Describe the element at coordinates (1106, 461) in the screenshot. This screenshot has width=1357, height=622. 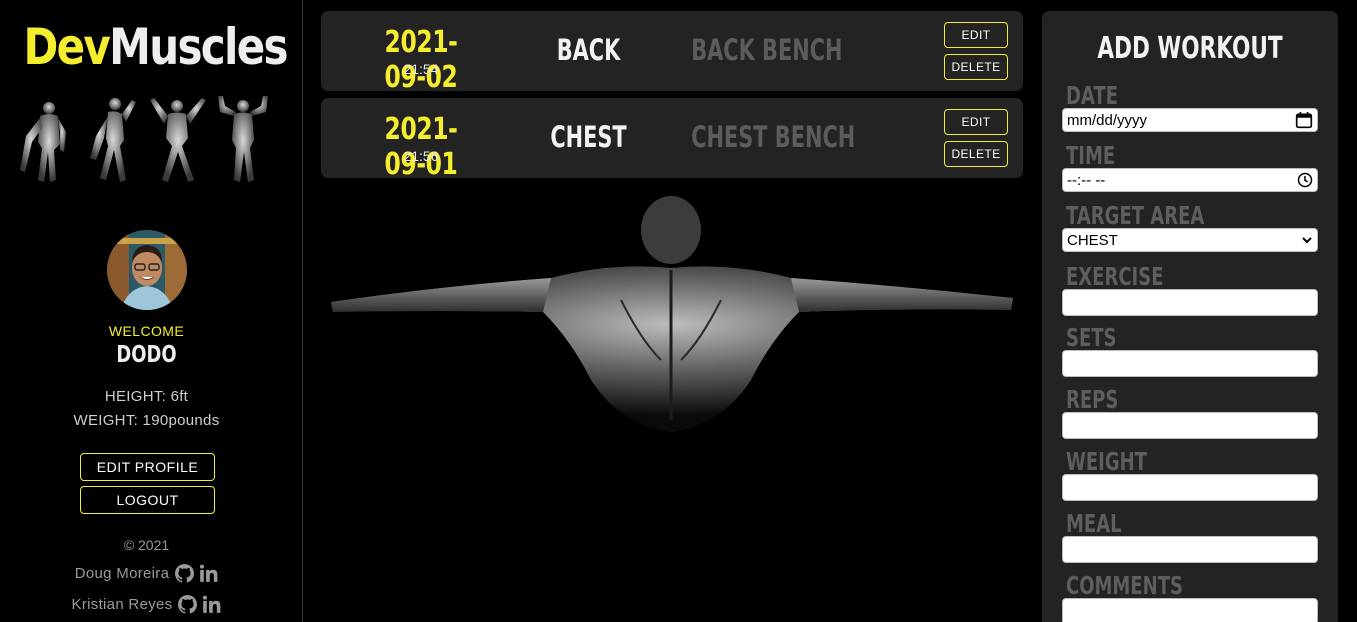
I see `weight-label: WEIGHT` at that location.